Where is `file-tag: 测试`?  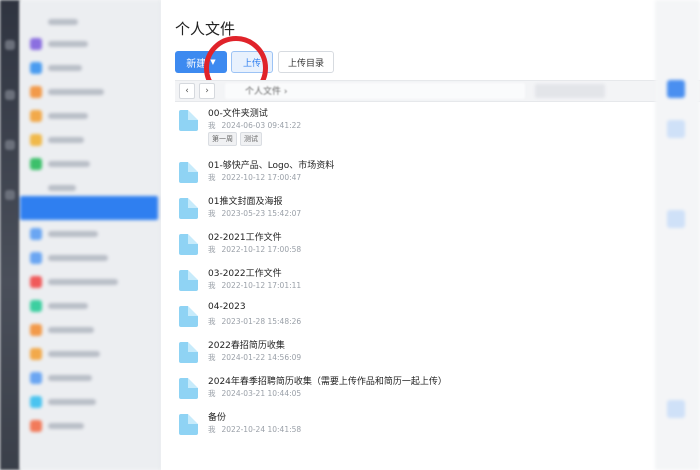 file-tag: 测试 is located at coordinates (251, 139).